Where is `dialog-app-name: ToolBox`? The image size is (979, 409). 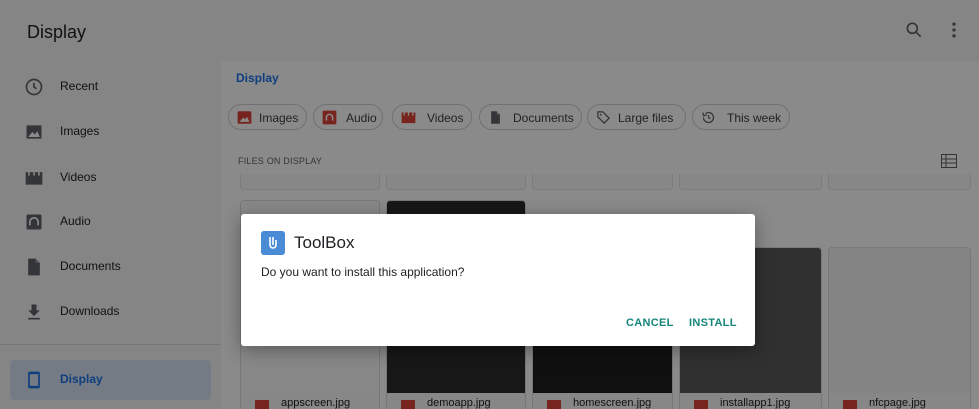 dialog-app-name: ToolBox is located at coordinates (324, 242).